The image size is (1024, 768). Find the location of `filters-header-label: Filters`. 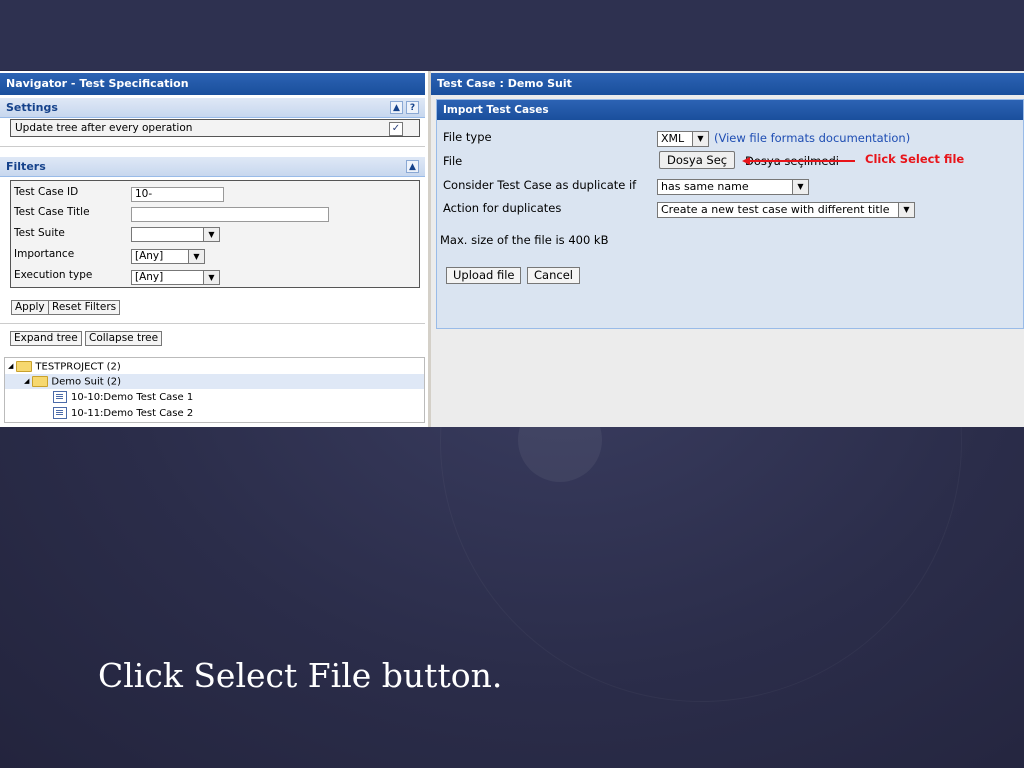

filters-header-label: Filters is located at coordinates (26, 166).